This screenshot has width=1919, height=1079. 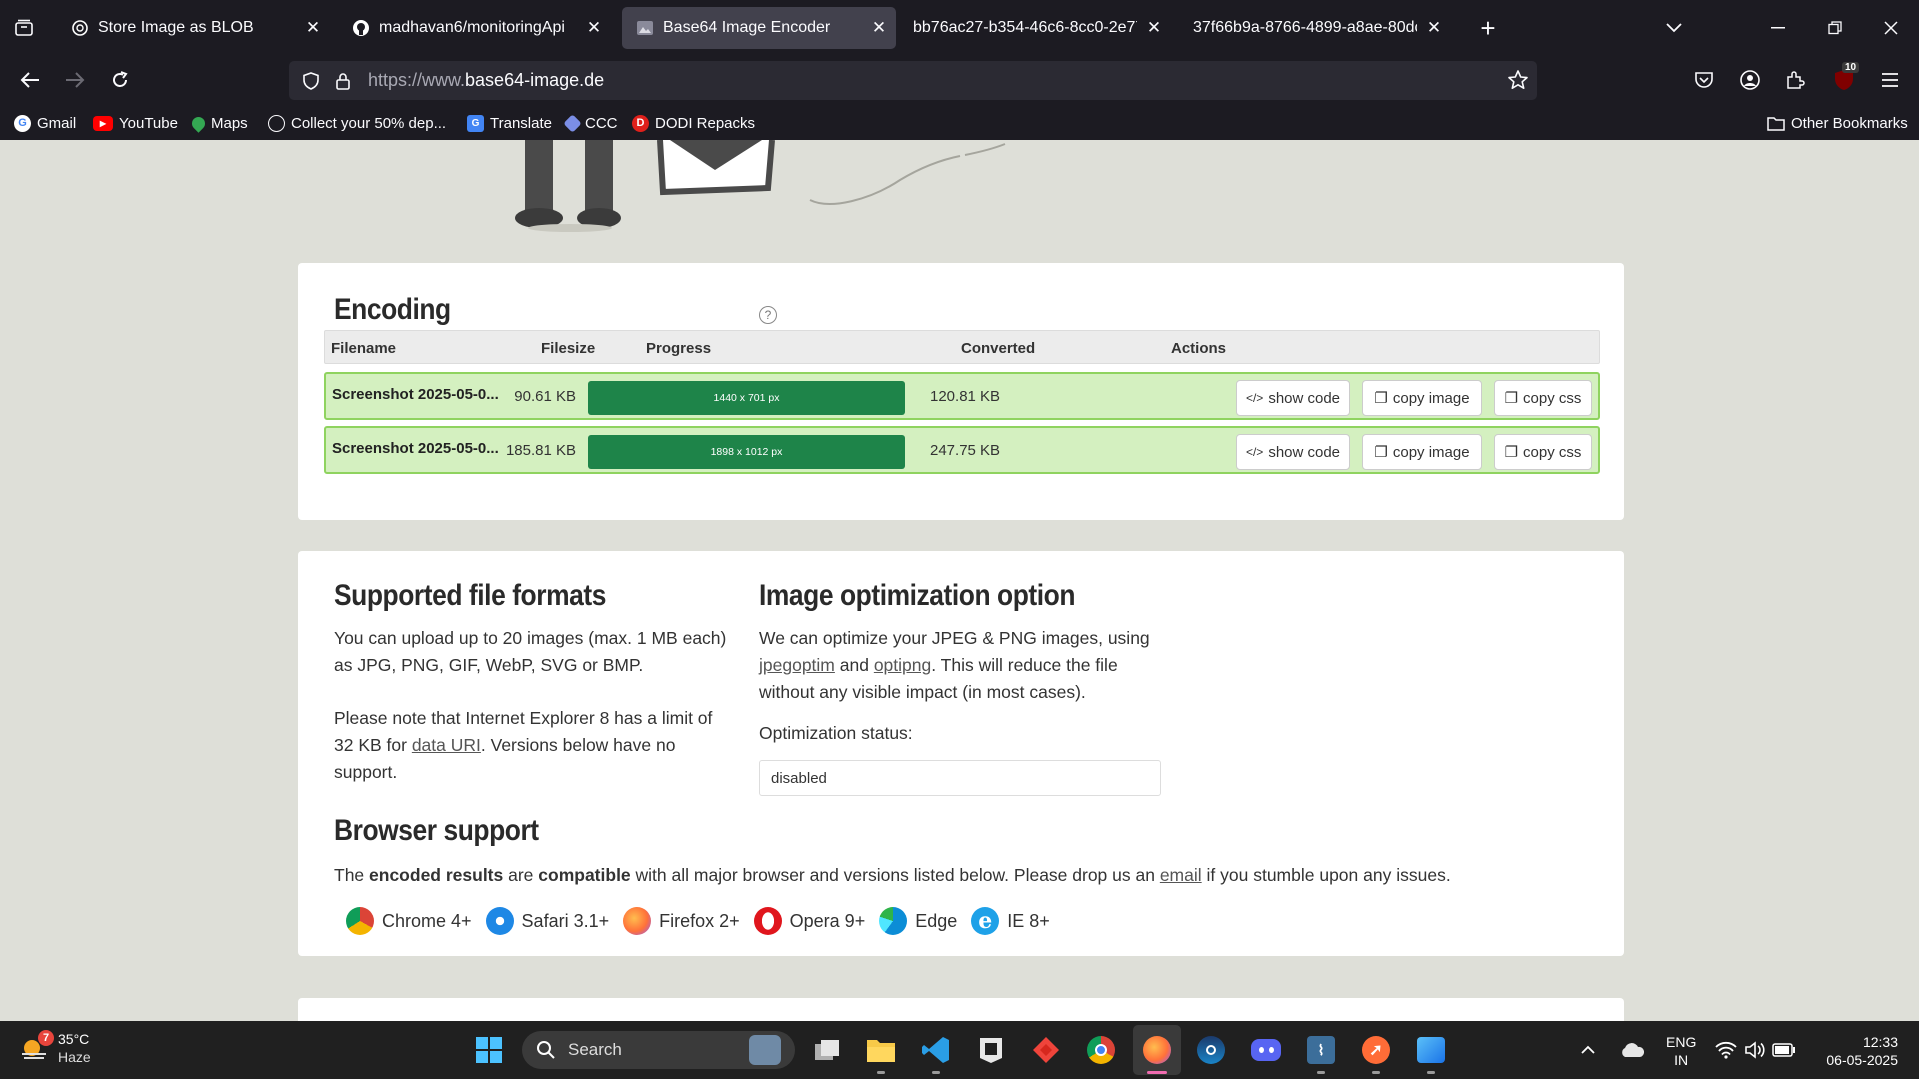 I want to click on bookmark-dodi: D DODI Repacks, so click(x=693, y=123).